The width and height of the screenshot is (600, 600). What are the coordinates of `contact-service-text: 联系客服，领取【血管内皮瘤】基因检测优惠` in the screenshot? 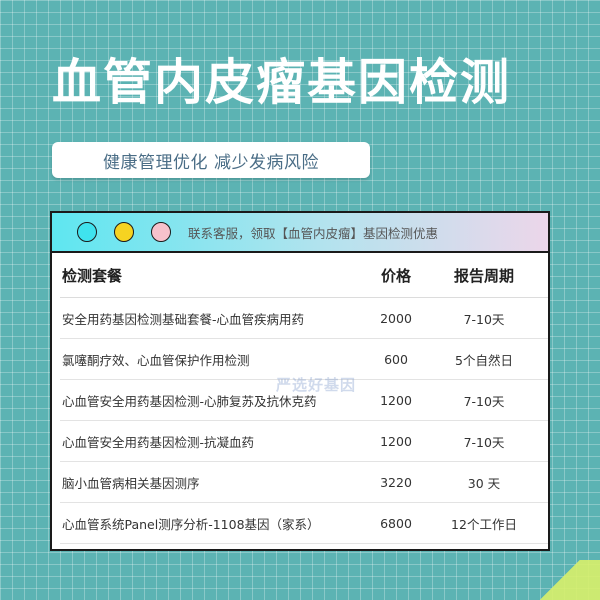 It's located at (313, 232).